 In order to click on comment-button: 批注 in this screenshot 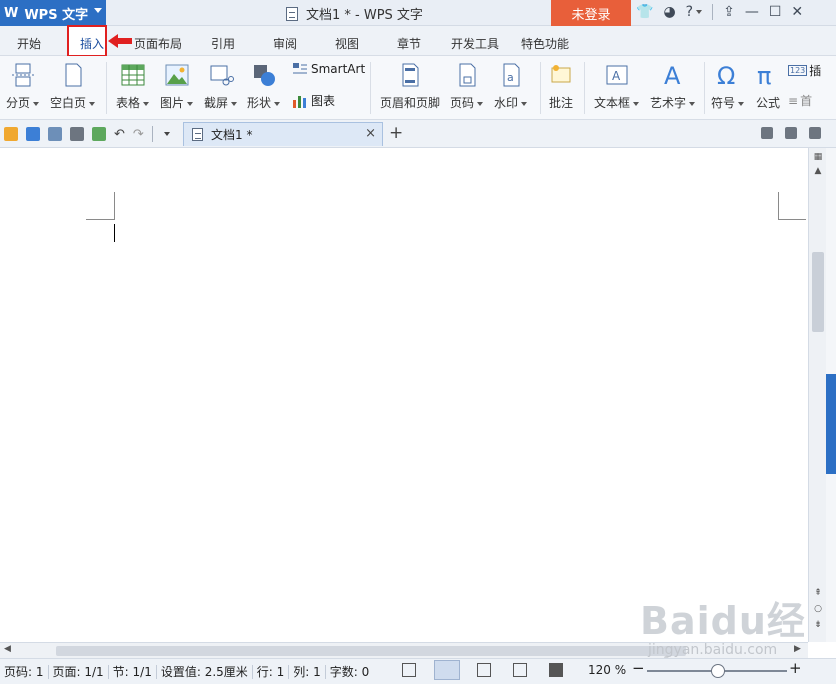, I will do `click(561, 86)`.